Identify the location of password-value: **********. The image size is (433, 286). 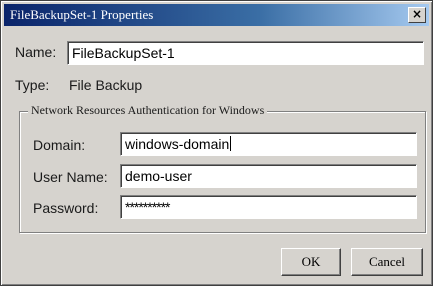
(147, 207).